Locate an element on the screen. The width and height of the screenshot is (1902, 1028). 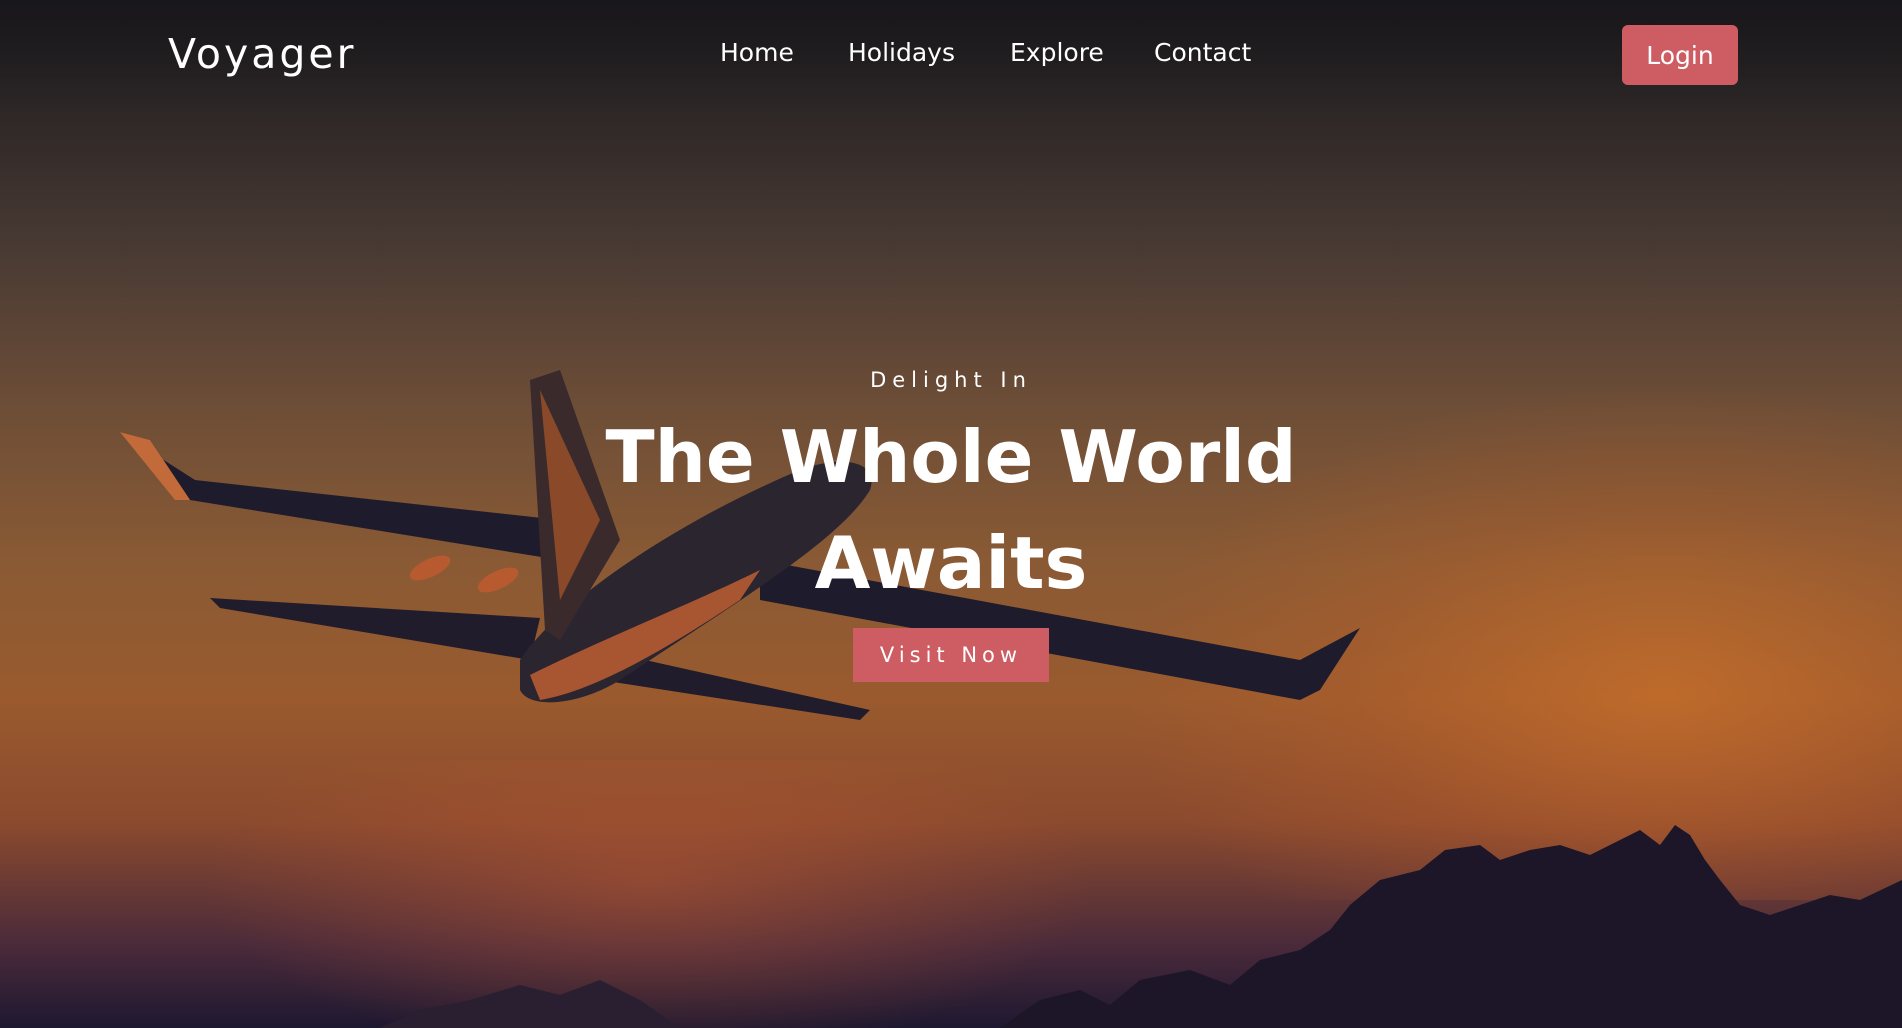
nav-link-holidays: Holidays is located at coordinates (929, 52).